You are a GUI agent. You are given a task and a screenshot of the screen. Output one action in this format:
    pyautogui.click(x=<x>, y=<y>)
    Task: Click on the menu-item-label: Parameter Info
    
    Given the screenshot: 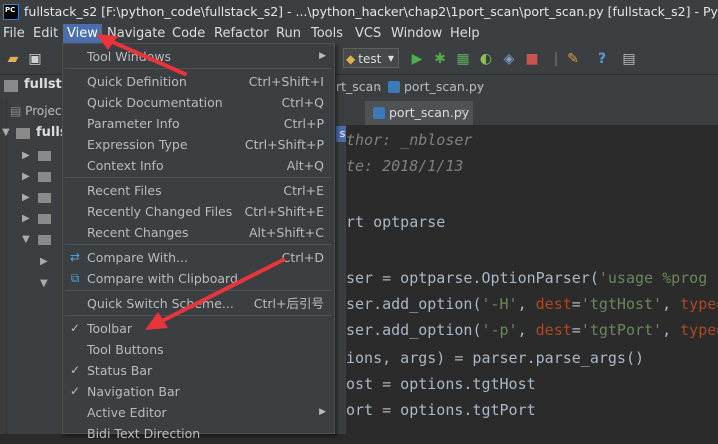 What is the action you would take?
    pyautogui.click(x=133, y=123)
    